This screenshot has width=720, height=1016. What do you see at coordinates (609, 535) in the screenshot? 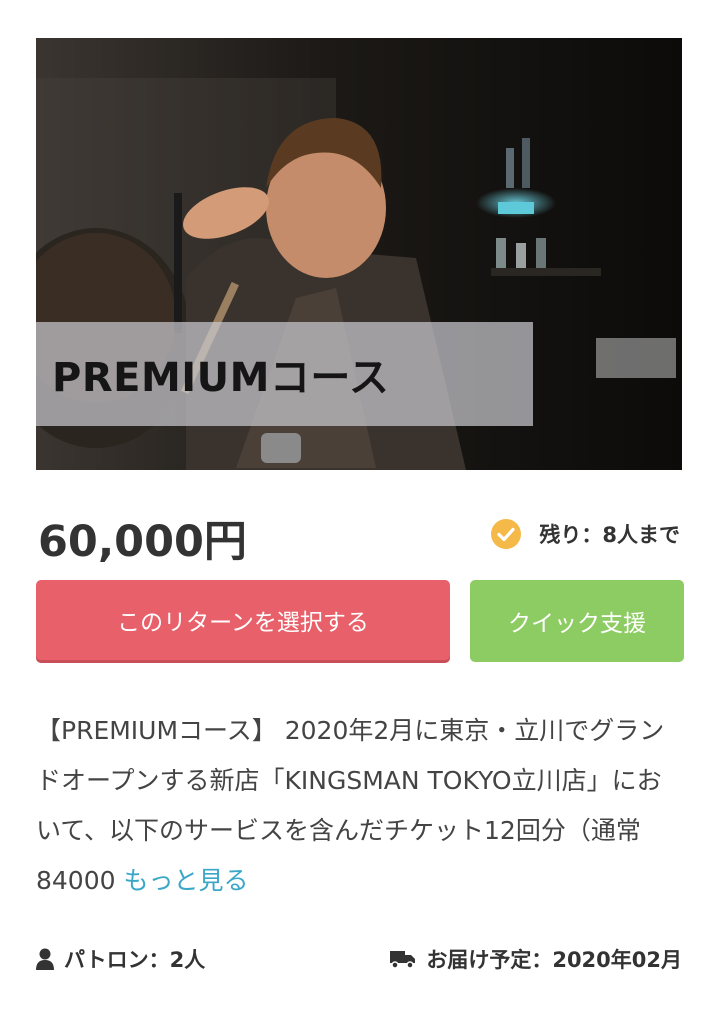
I see `remaining-text: 残り：8人まで` at bounding box center [609, 535].